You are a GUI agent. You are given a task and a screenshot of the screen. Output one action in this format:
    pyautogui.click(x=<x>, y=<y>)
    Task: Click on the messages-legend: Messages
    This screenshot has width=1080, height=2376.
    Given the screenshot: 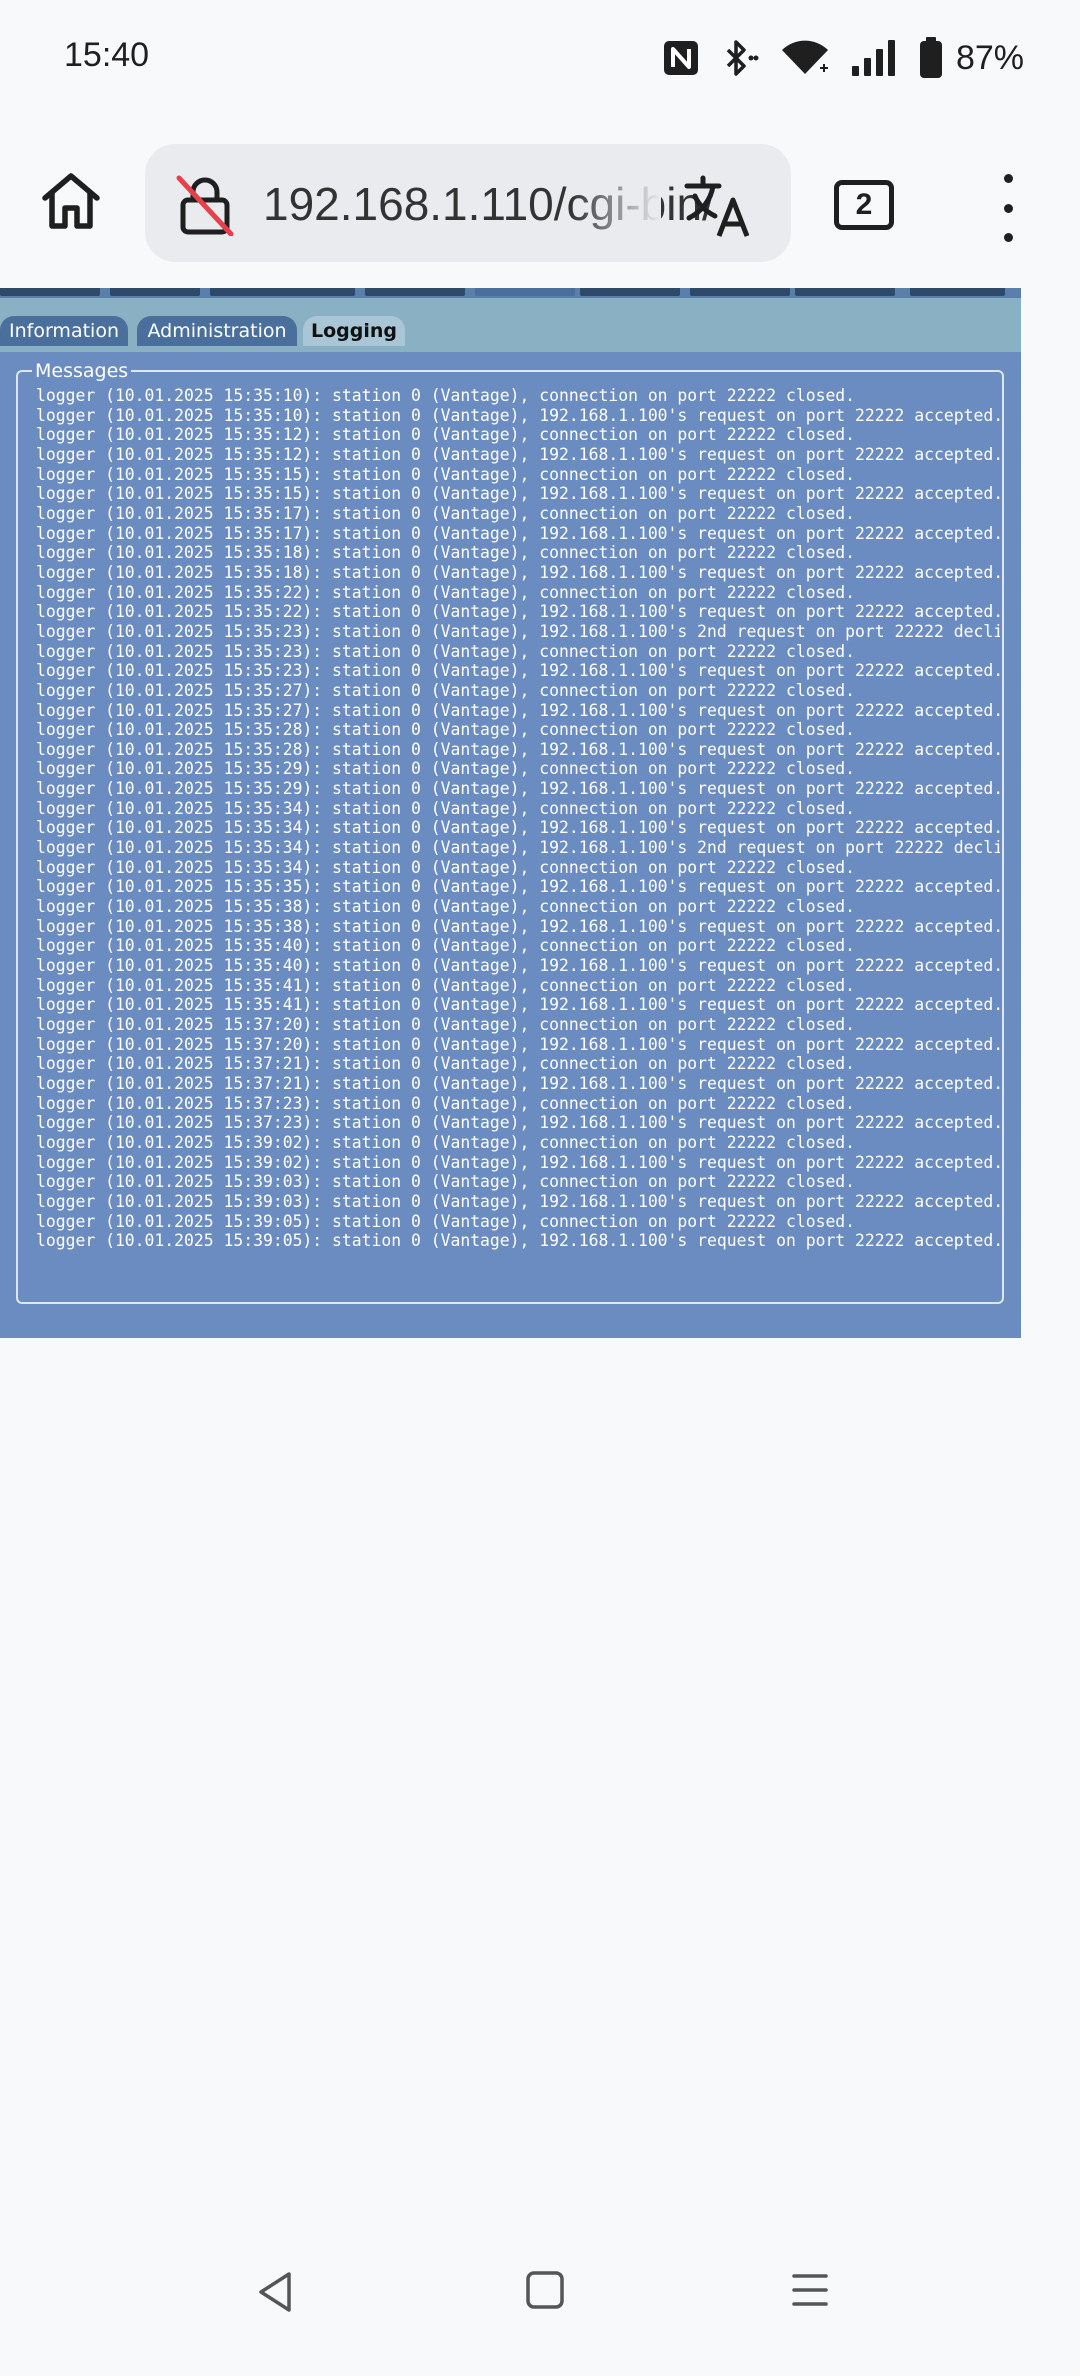 What is the action you would take?
    pyautogui.click(x=82, y=371)
    